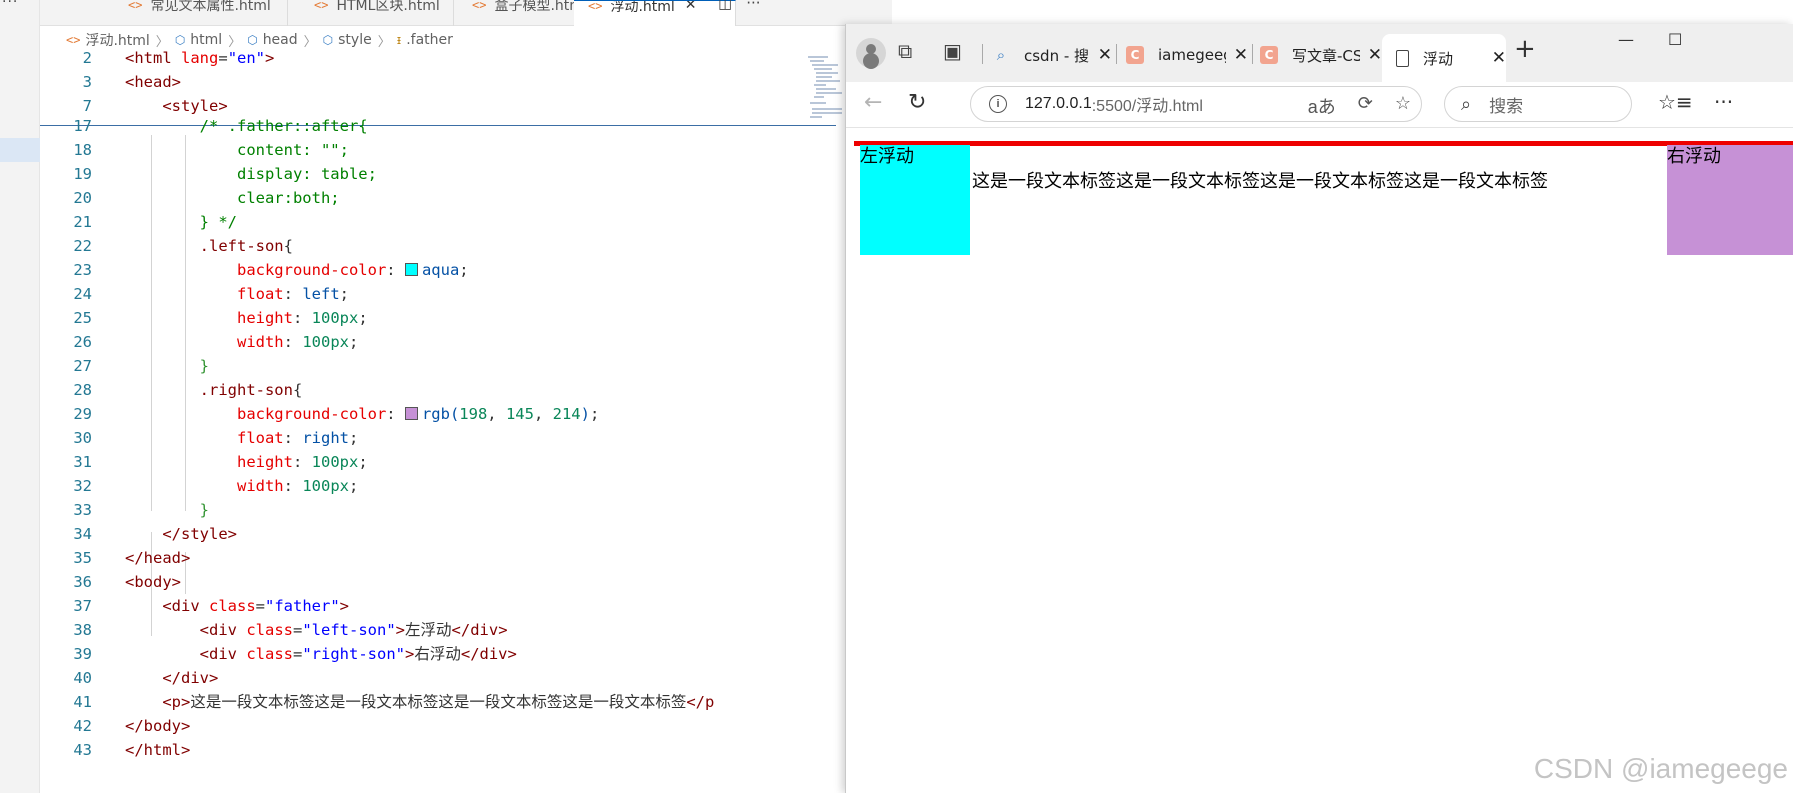  Describe the element at coordinates (183, 246) in the screenshot. I see `code-line: 22 .left-son{` at that location.